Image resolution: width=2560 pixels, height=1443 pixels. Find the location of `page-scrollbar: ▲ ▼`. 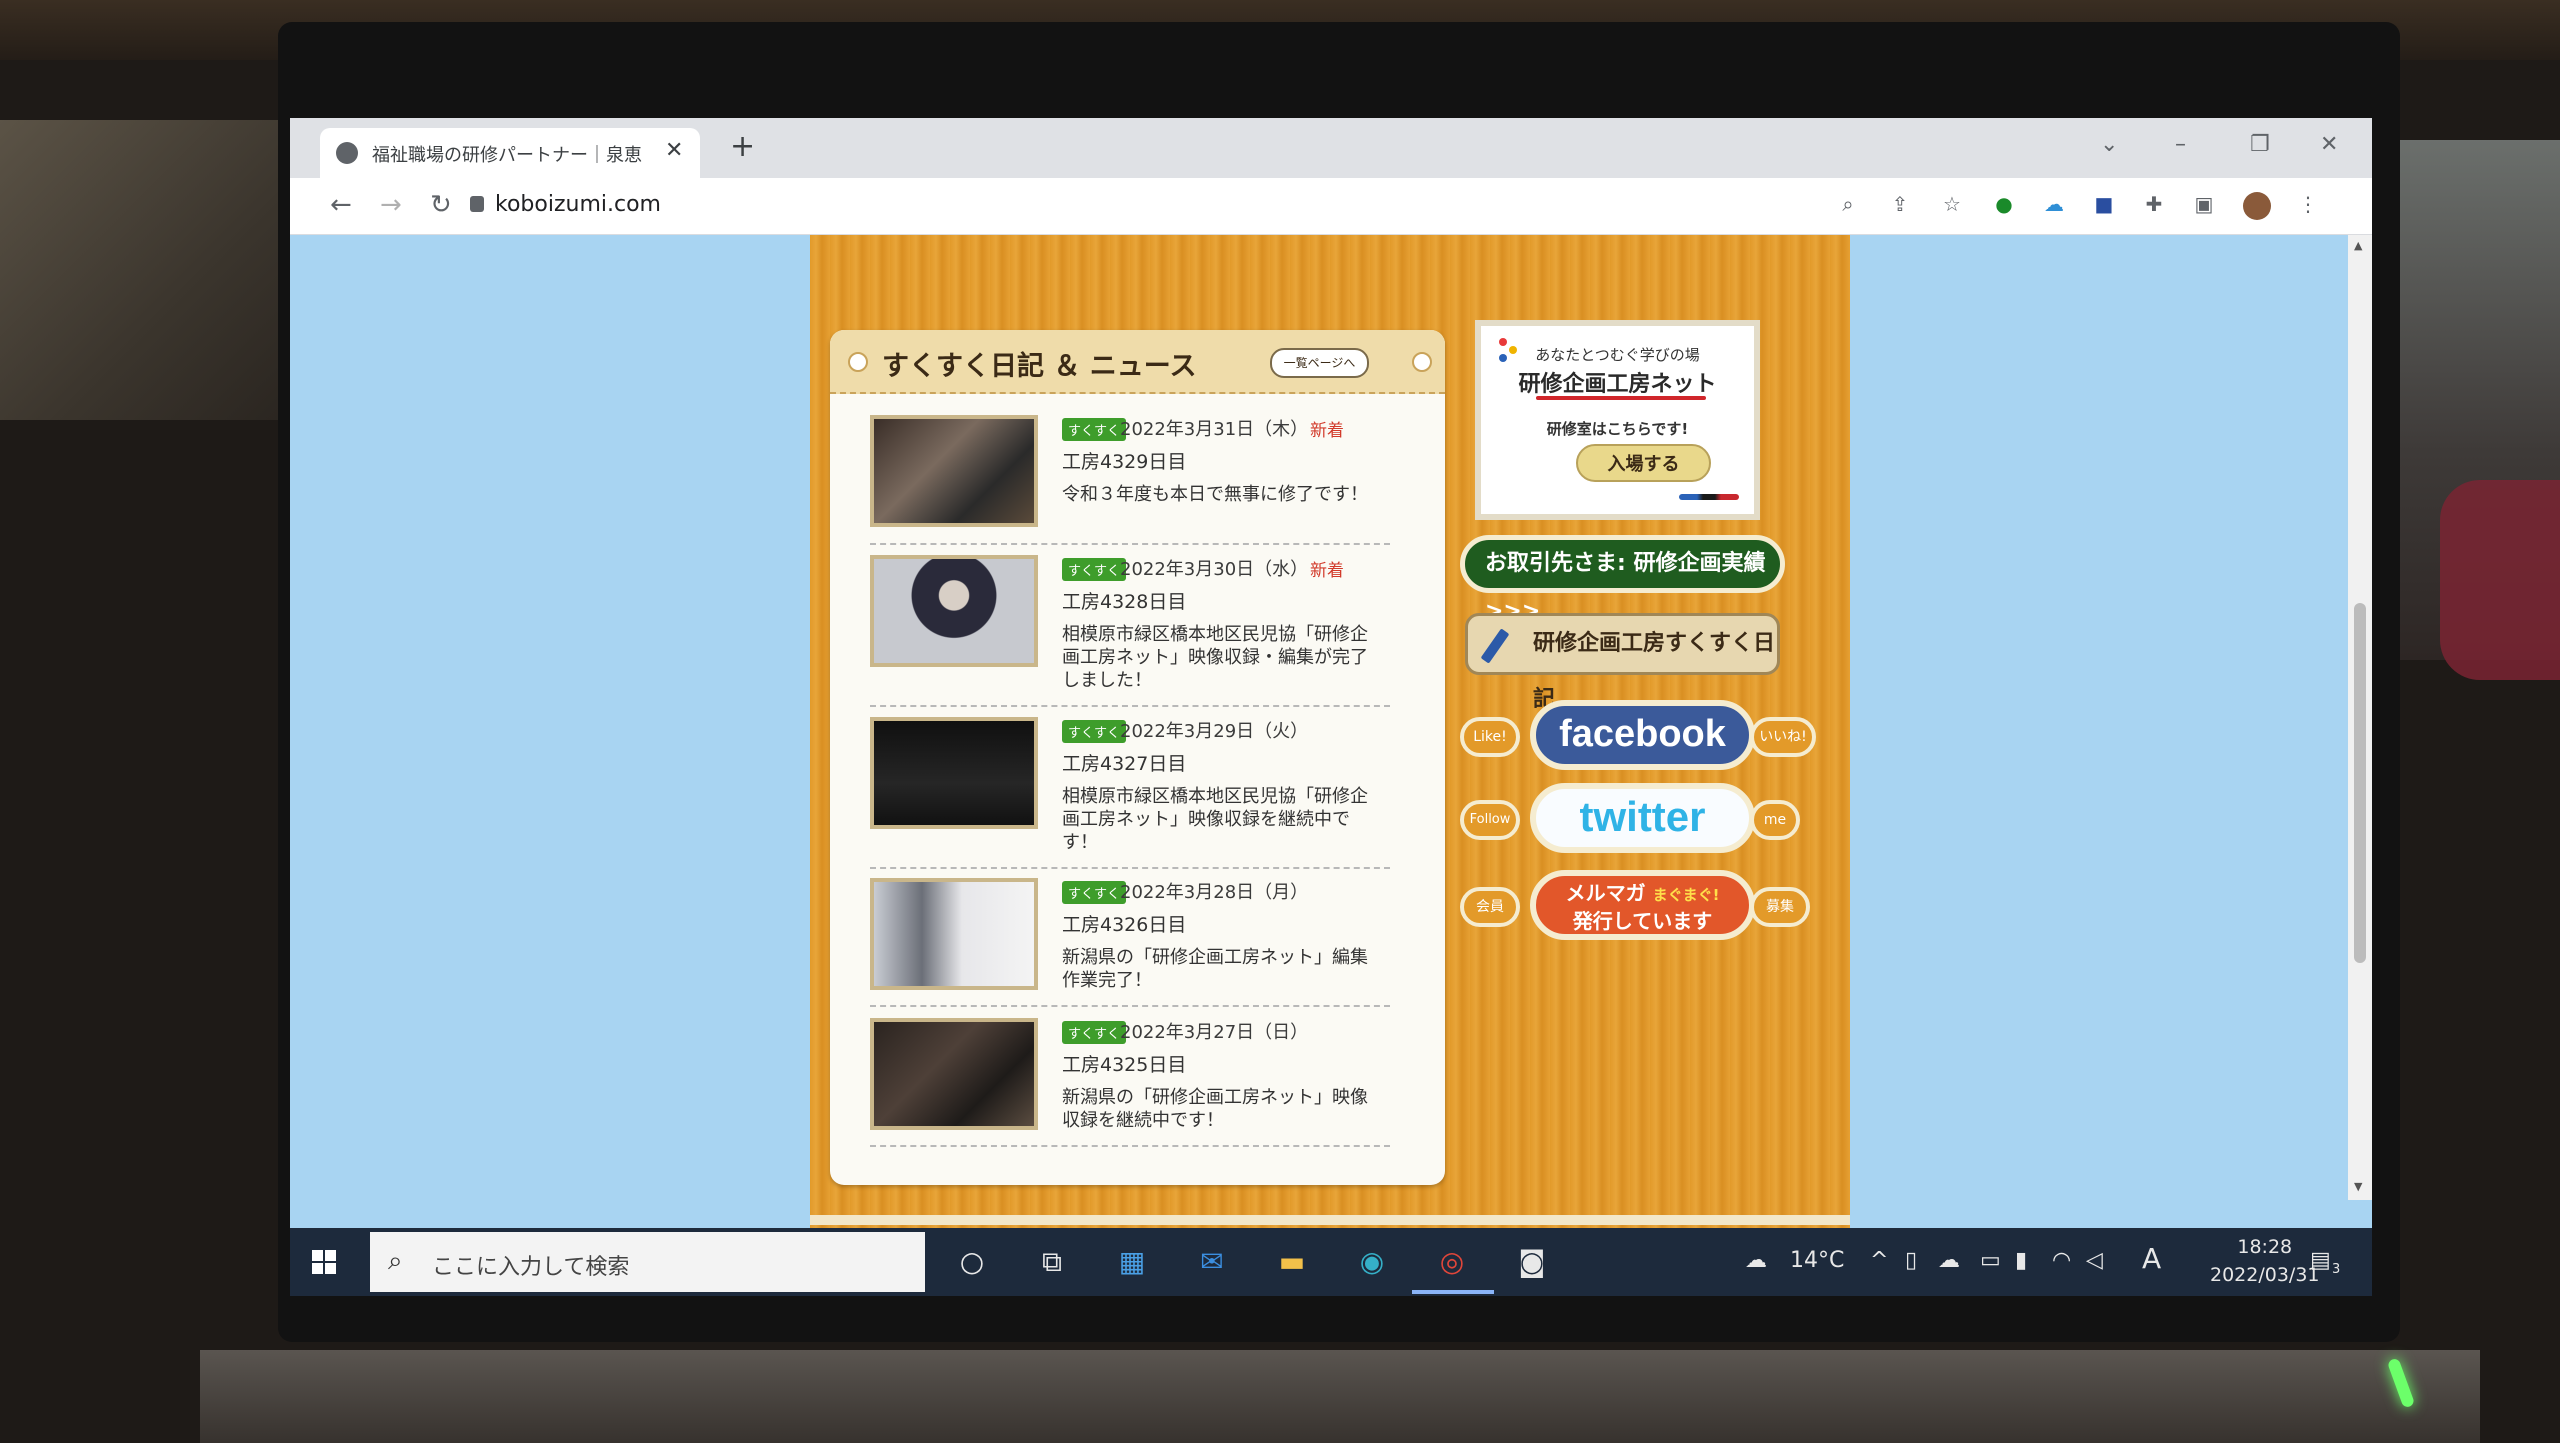

page-scrollbar: ▲ ▼ is located at coordinates (2360, 717).